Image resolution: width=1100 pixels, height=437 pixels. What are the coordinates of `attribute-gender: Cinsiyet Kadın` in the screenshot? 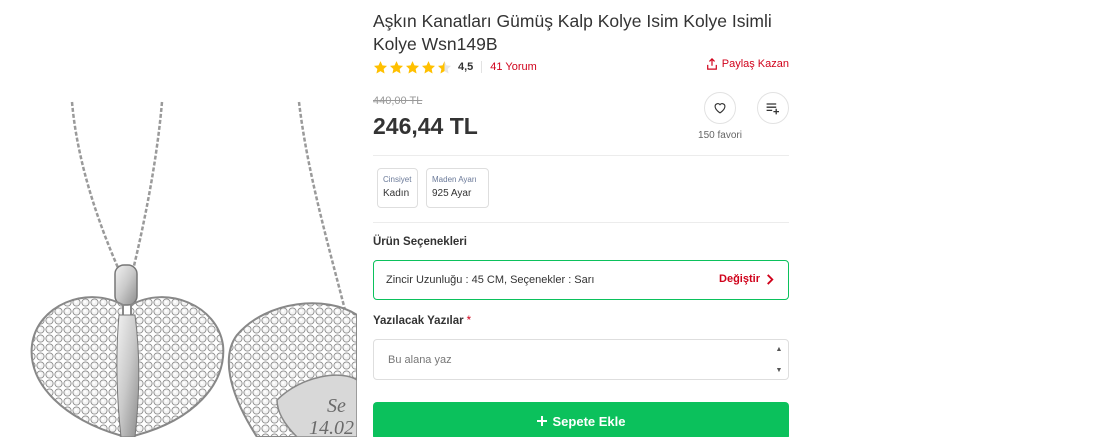 It's located at (397, 188).